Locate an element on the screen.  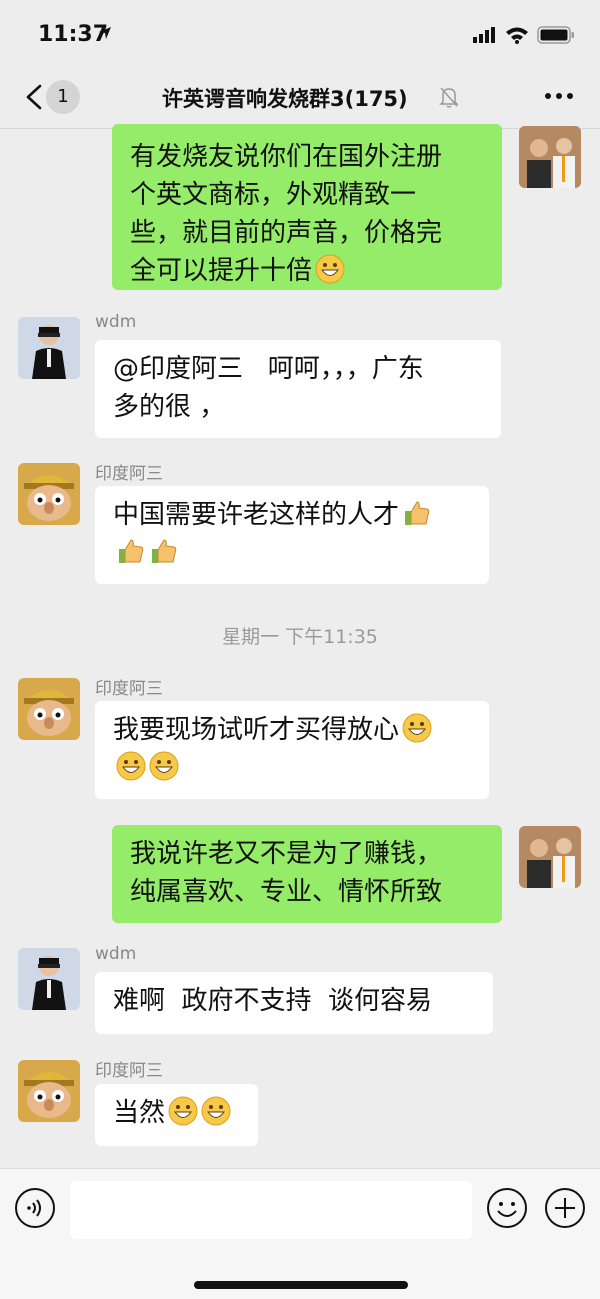
message-text: 我要现场试听才买得放心 is located at coordinates (256, 730).